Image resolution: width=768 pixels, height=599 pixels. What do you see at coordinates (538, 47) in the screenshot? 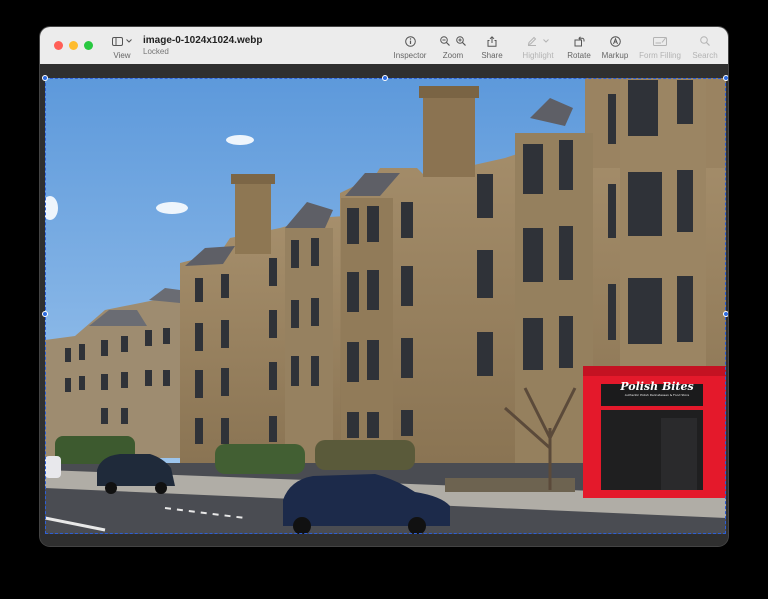
I see `highlight-button: Highlight` at bounding box center [538, 47].